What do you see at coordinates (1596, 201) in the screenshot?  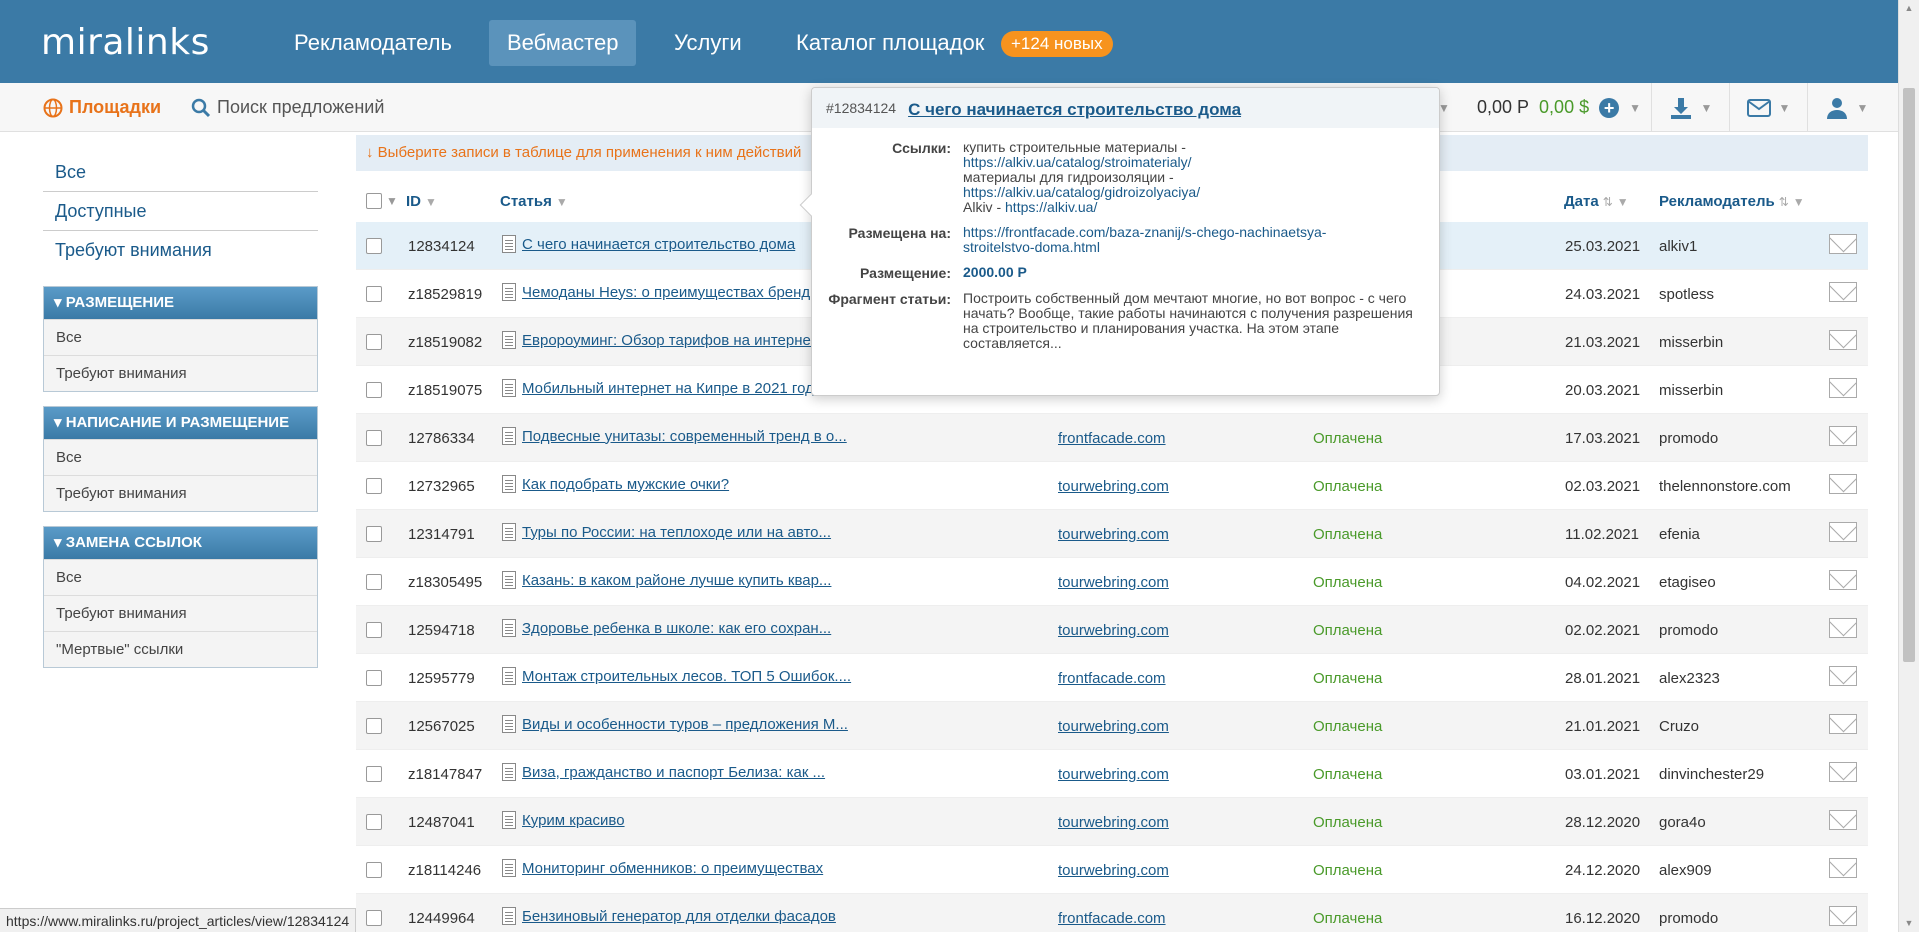 I see `col-date: Дата ⇅ ▼` at bounding box center [1596, 201].